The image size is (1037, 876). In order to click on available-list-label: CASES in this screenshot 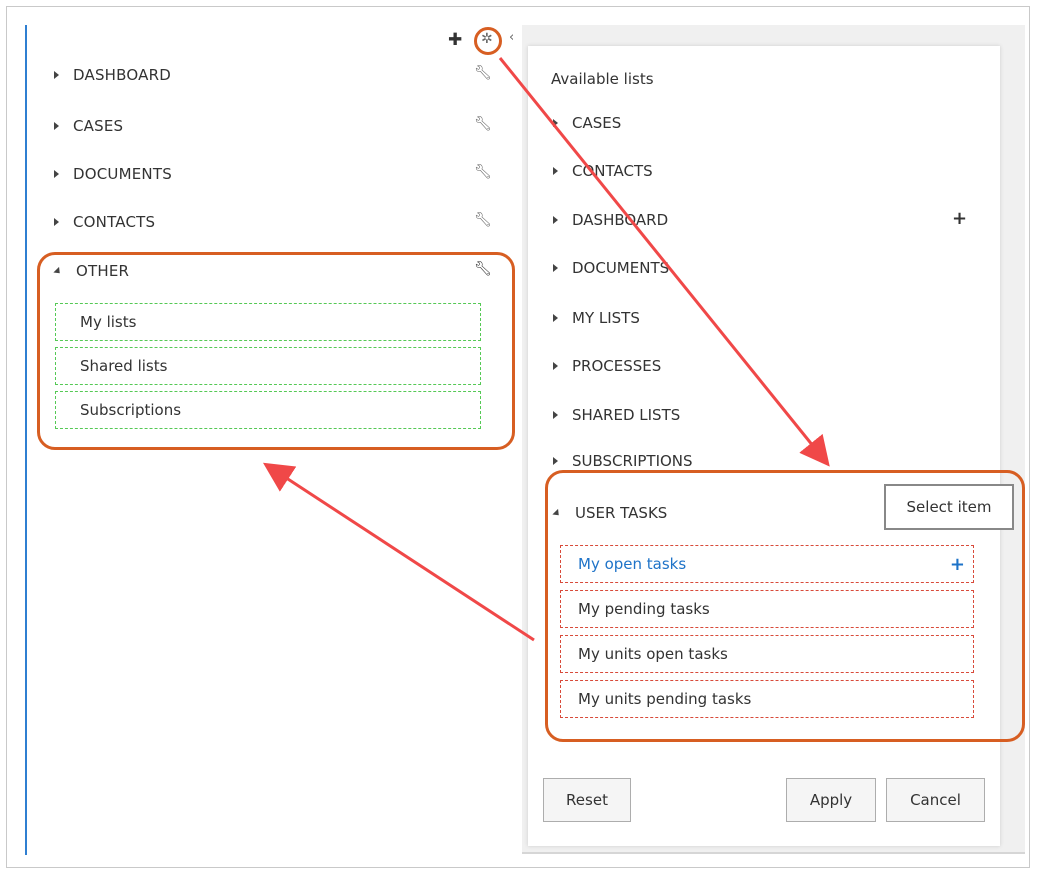, I will do `click(597, 123)`.